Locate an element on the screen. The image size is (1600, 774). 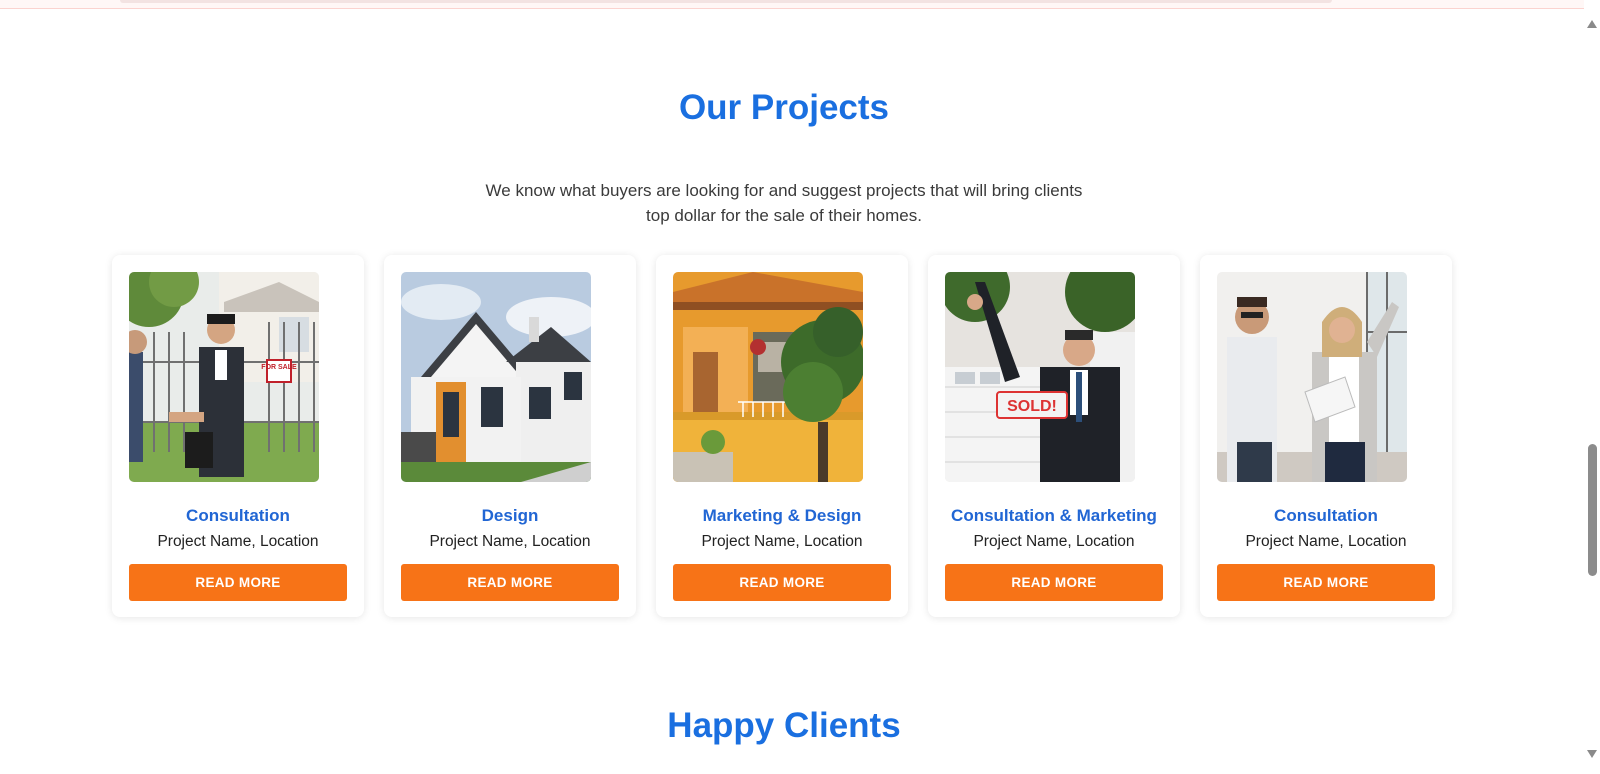
sold-sign: SOLD! is located at coordinates (1032, 406).